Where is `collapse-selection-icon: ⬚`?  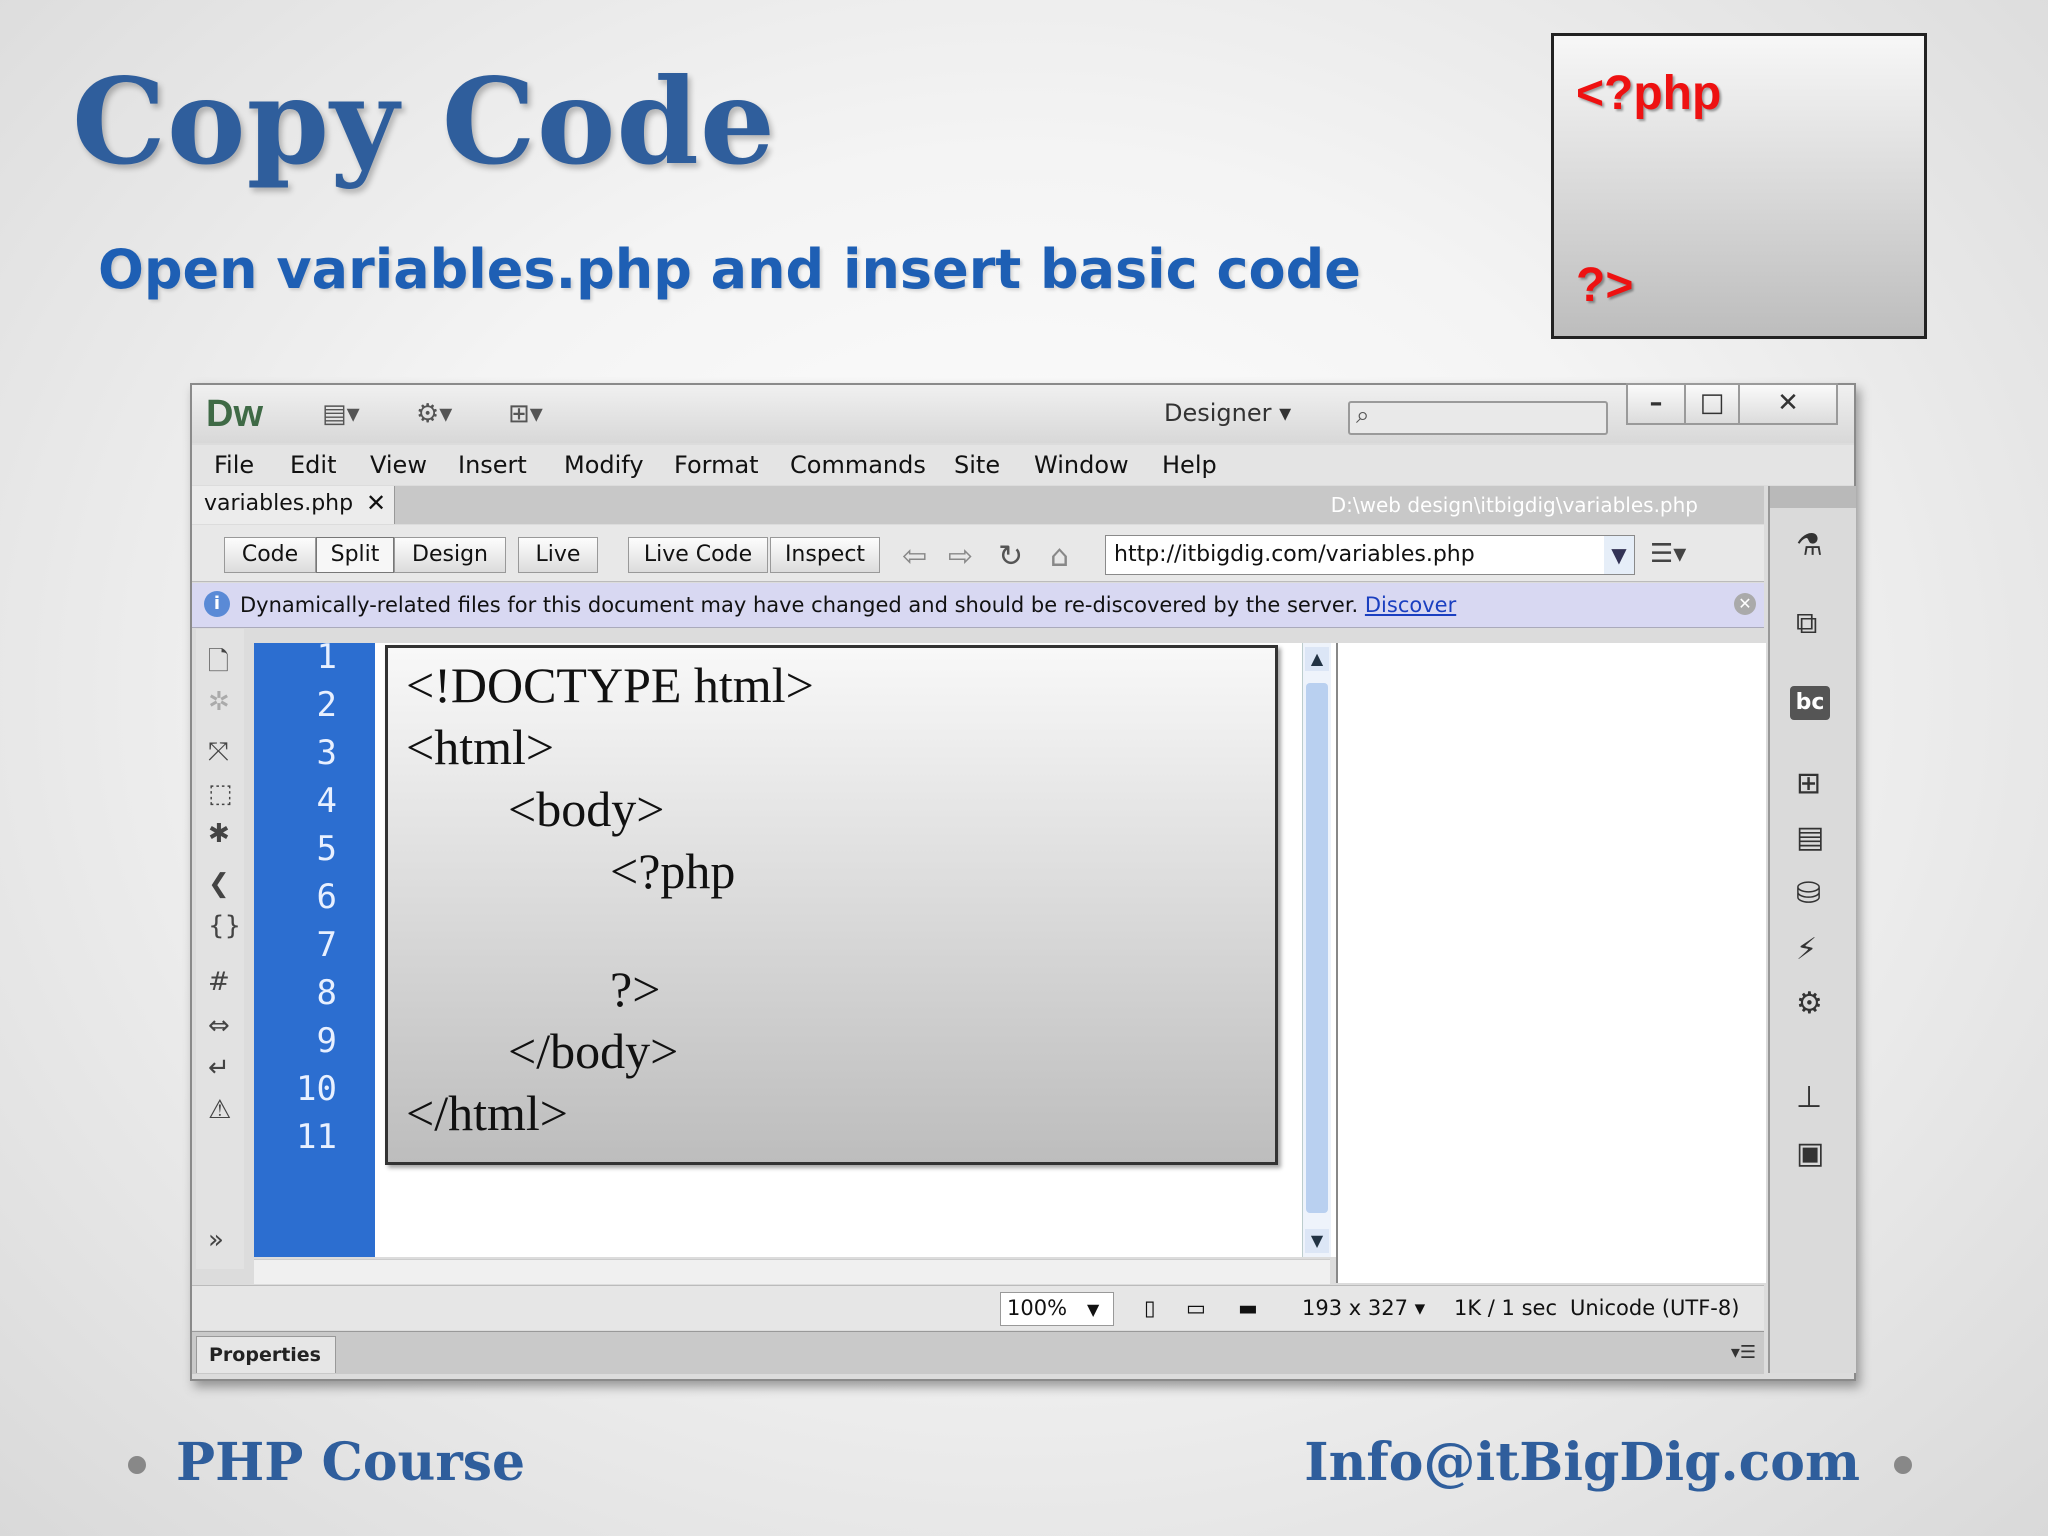 collapse-selection-icon: ⬚ is located at coordinates (220, 794).